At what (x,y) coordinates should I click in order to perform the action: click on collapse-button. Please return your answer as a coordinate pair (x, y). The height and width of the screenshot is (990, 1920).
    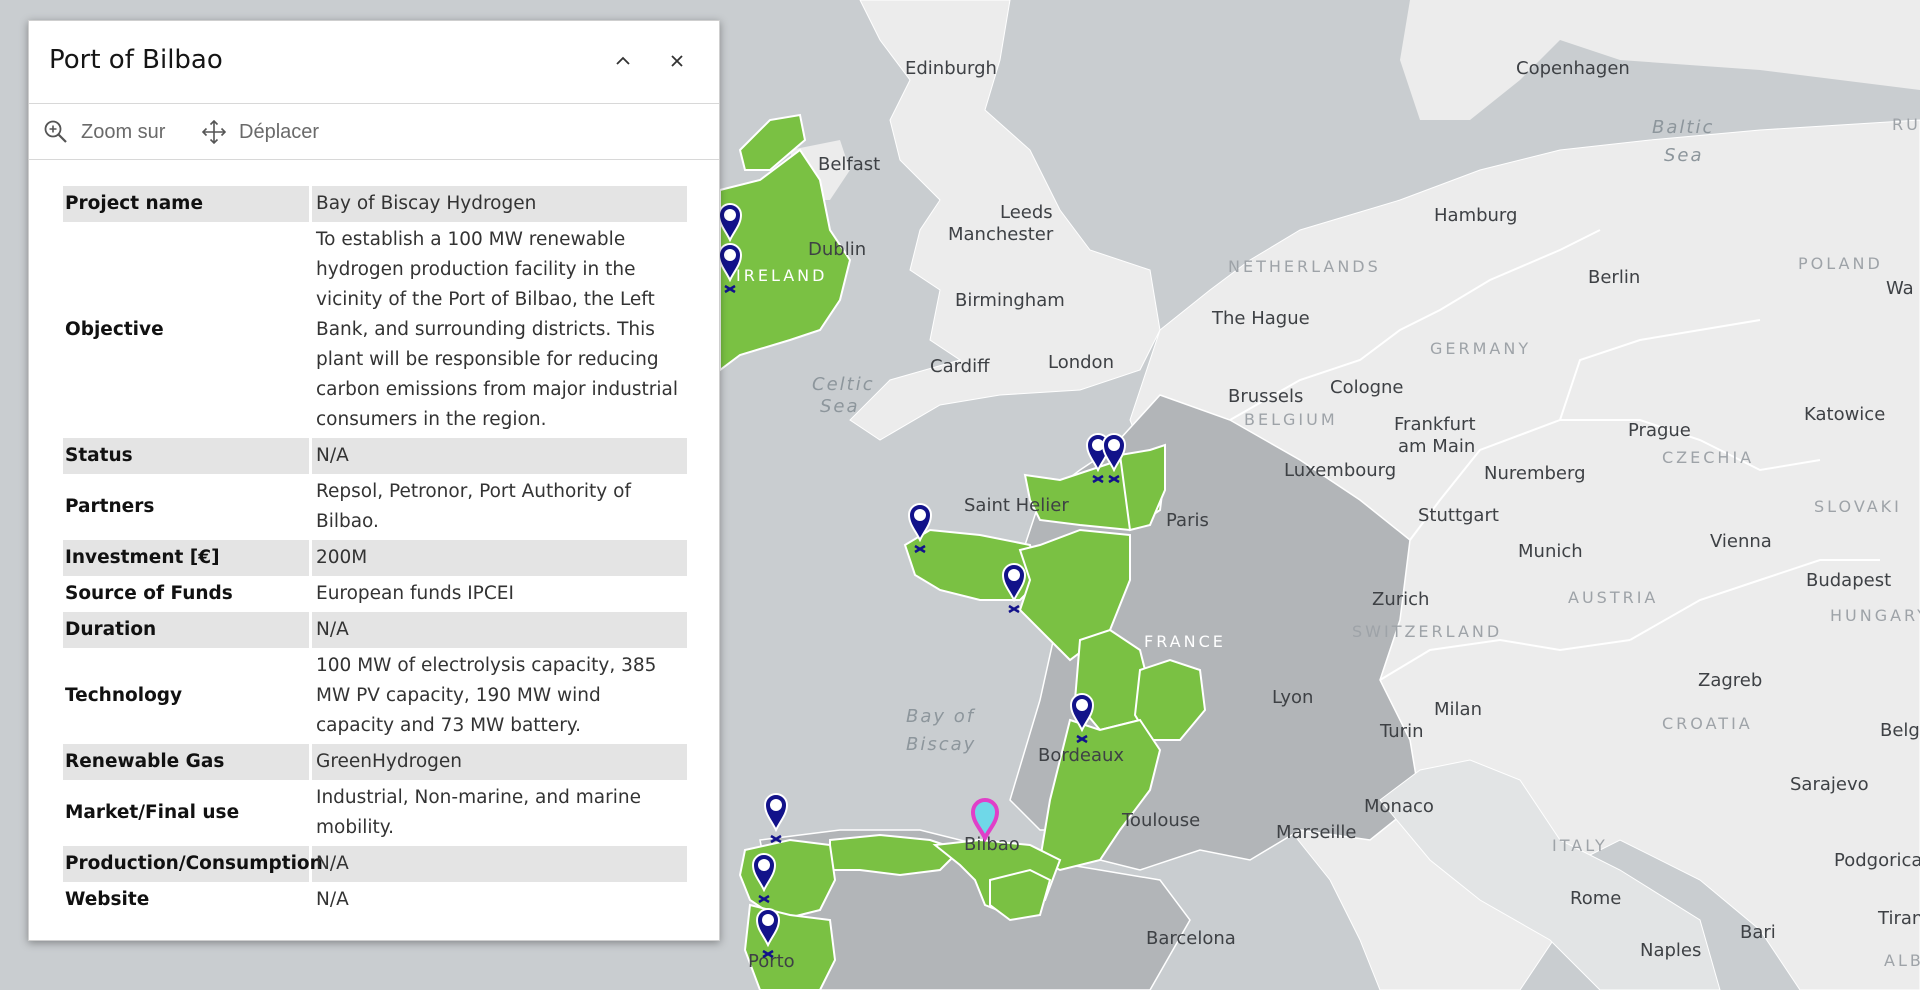
    Looking at the image, I should click on (623, 61).